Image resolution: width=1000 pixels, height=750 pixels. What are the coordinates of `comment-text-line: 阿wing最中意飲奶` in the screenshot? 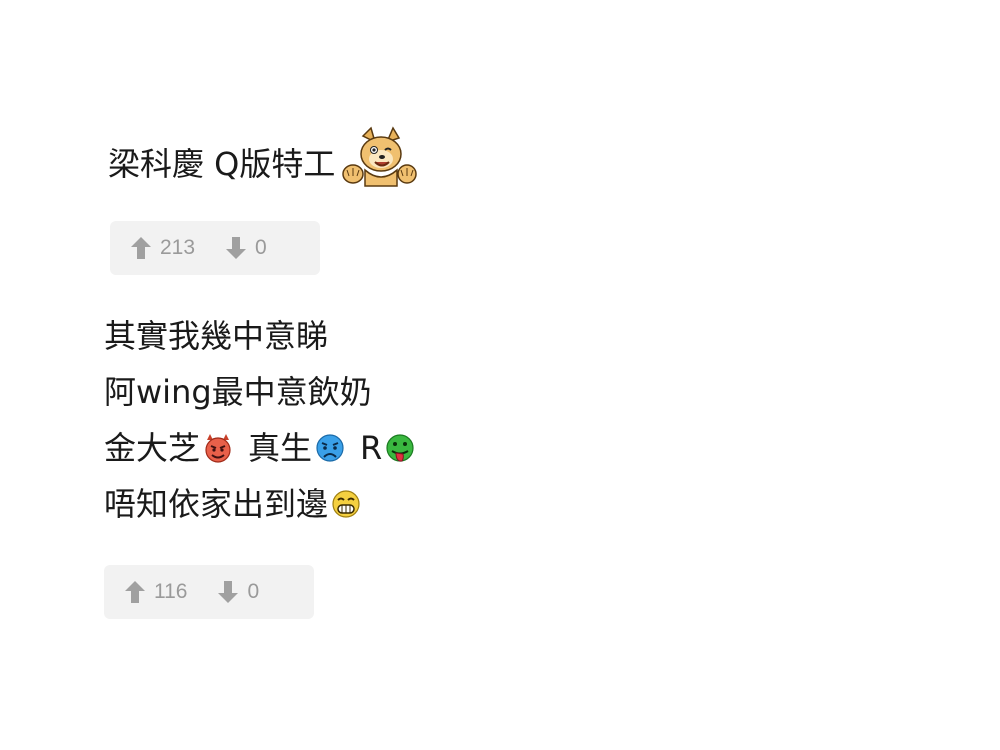 It's located at (238, 392).